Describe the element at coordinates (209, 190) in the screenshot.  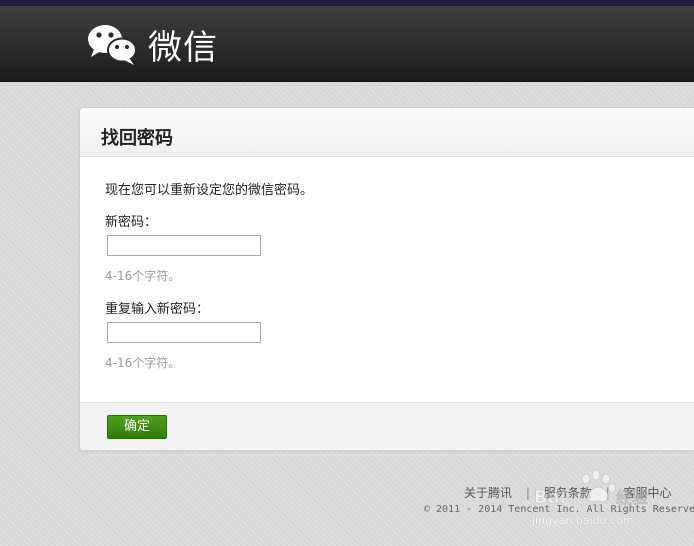
I see `intro-text: 现在您可以重新设定您的微信密码。` at that location.